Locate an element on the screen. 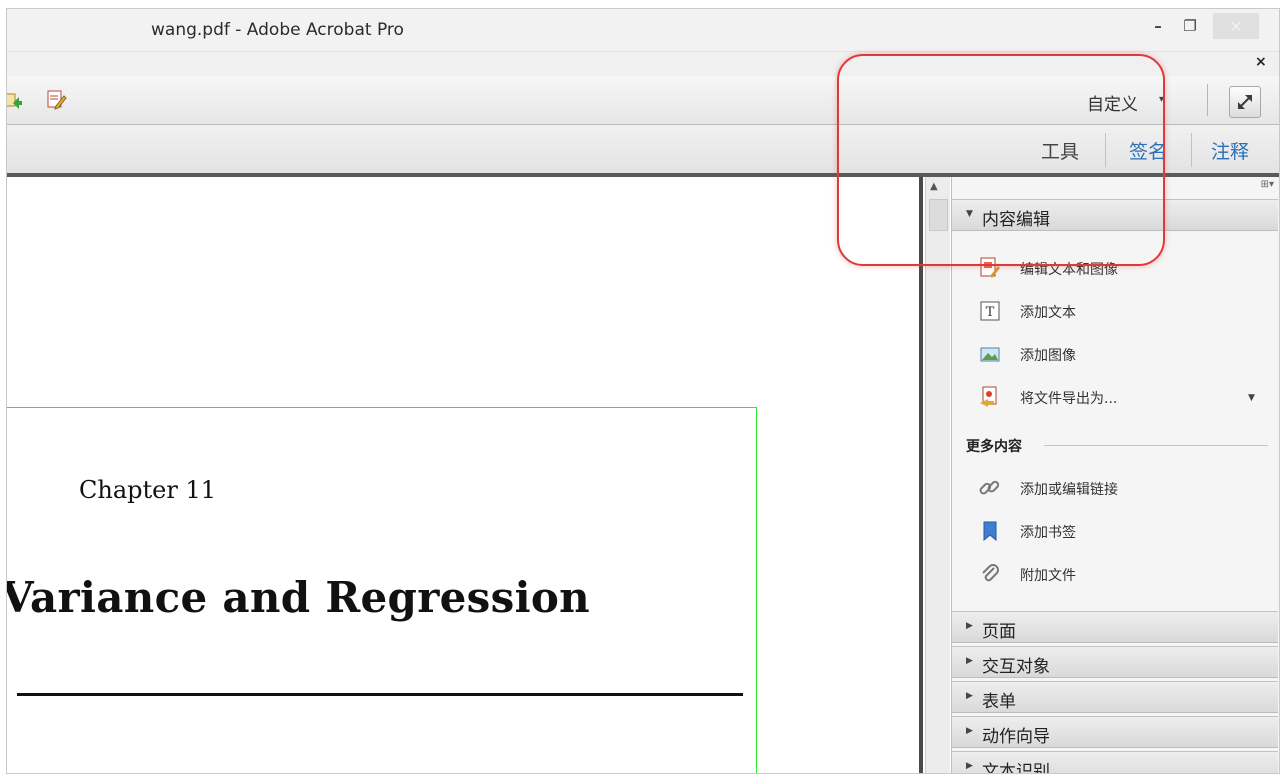 The height and width of the screenshot is (776, 1283). vertical-scrollbar: ▲ is located at coordinates (937, 475).